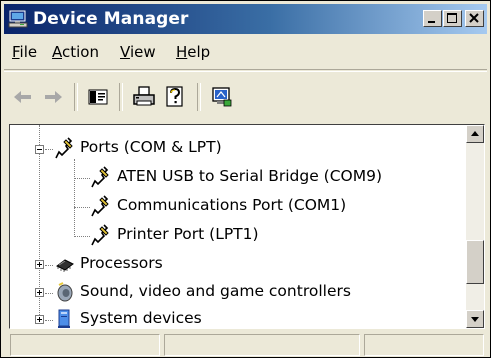 This screenshot has width=494, height=360. I want to click on minimize-icon, so click(431, 22).